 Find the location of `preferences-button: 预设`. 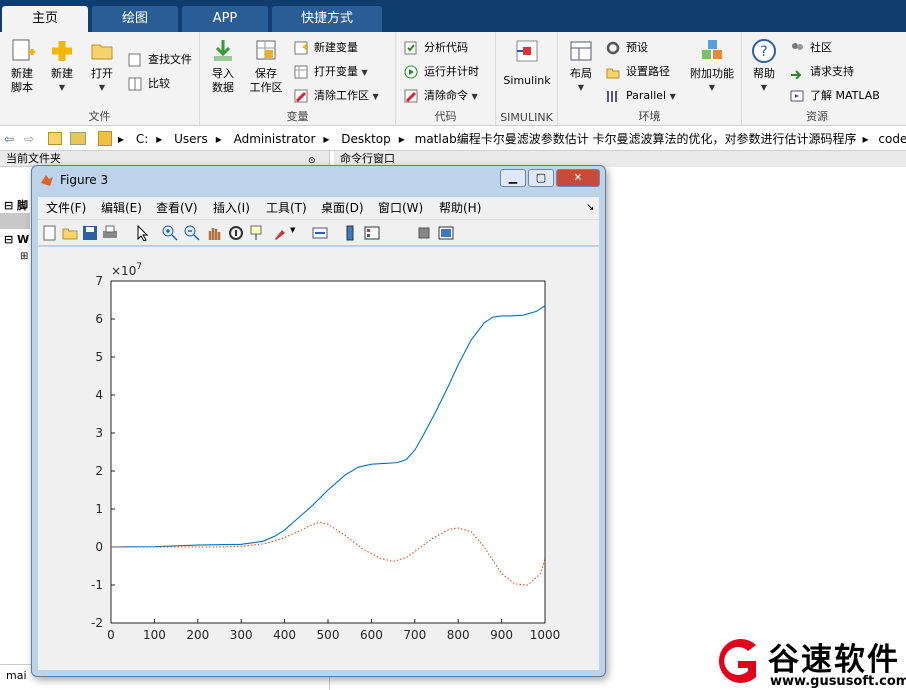

preferences-button: 预设 is located at coordinates (627, 48).